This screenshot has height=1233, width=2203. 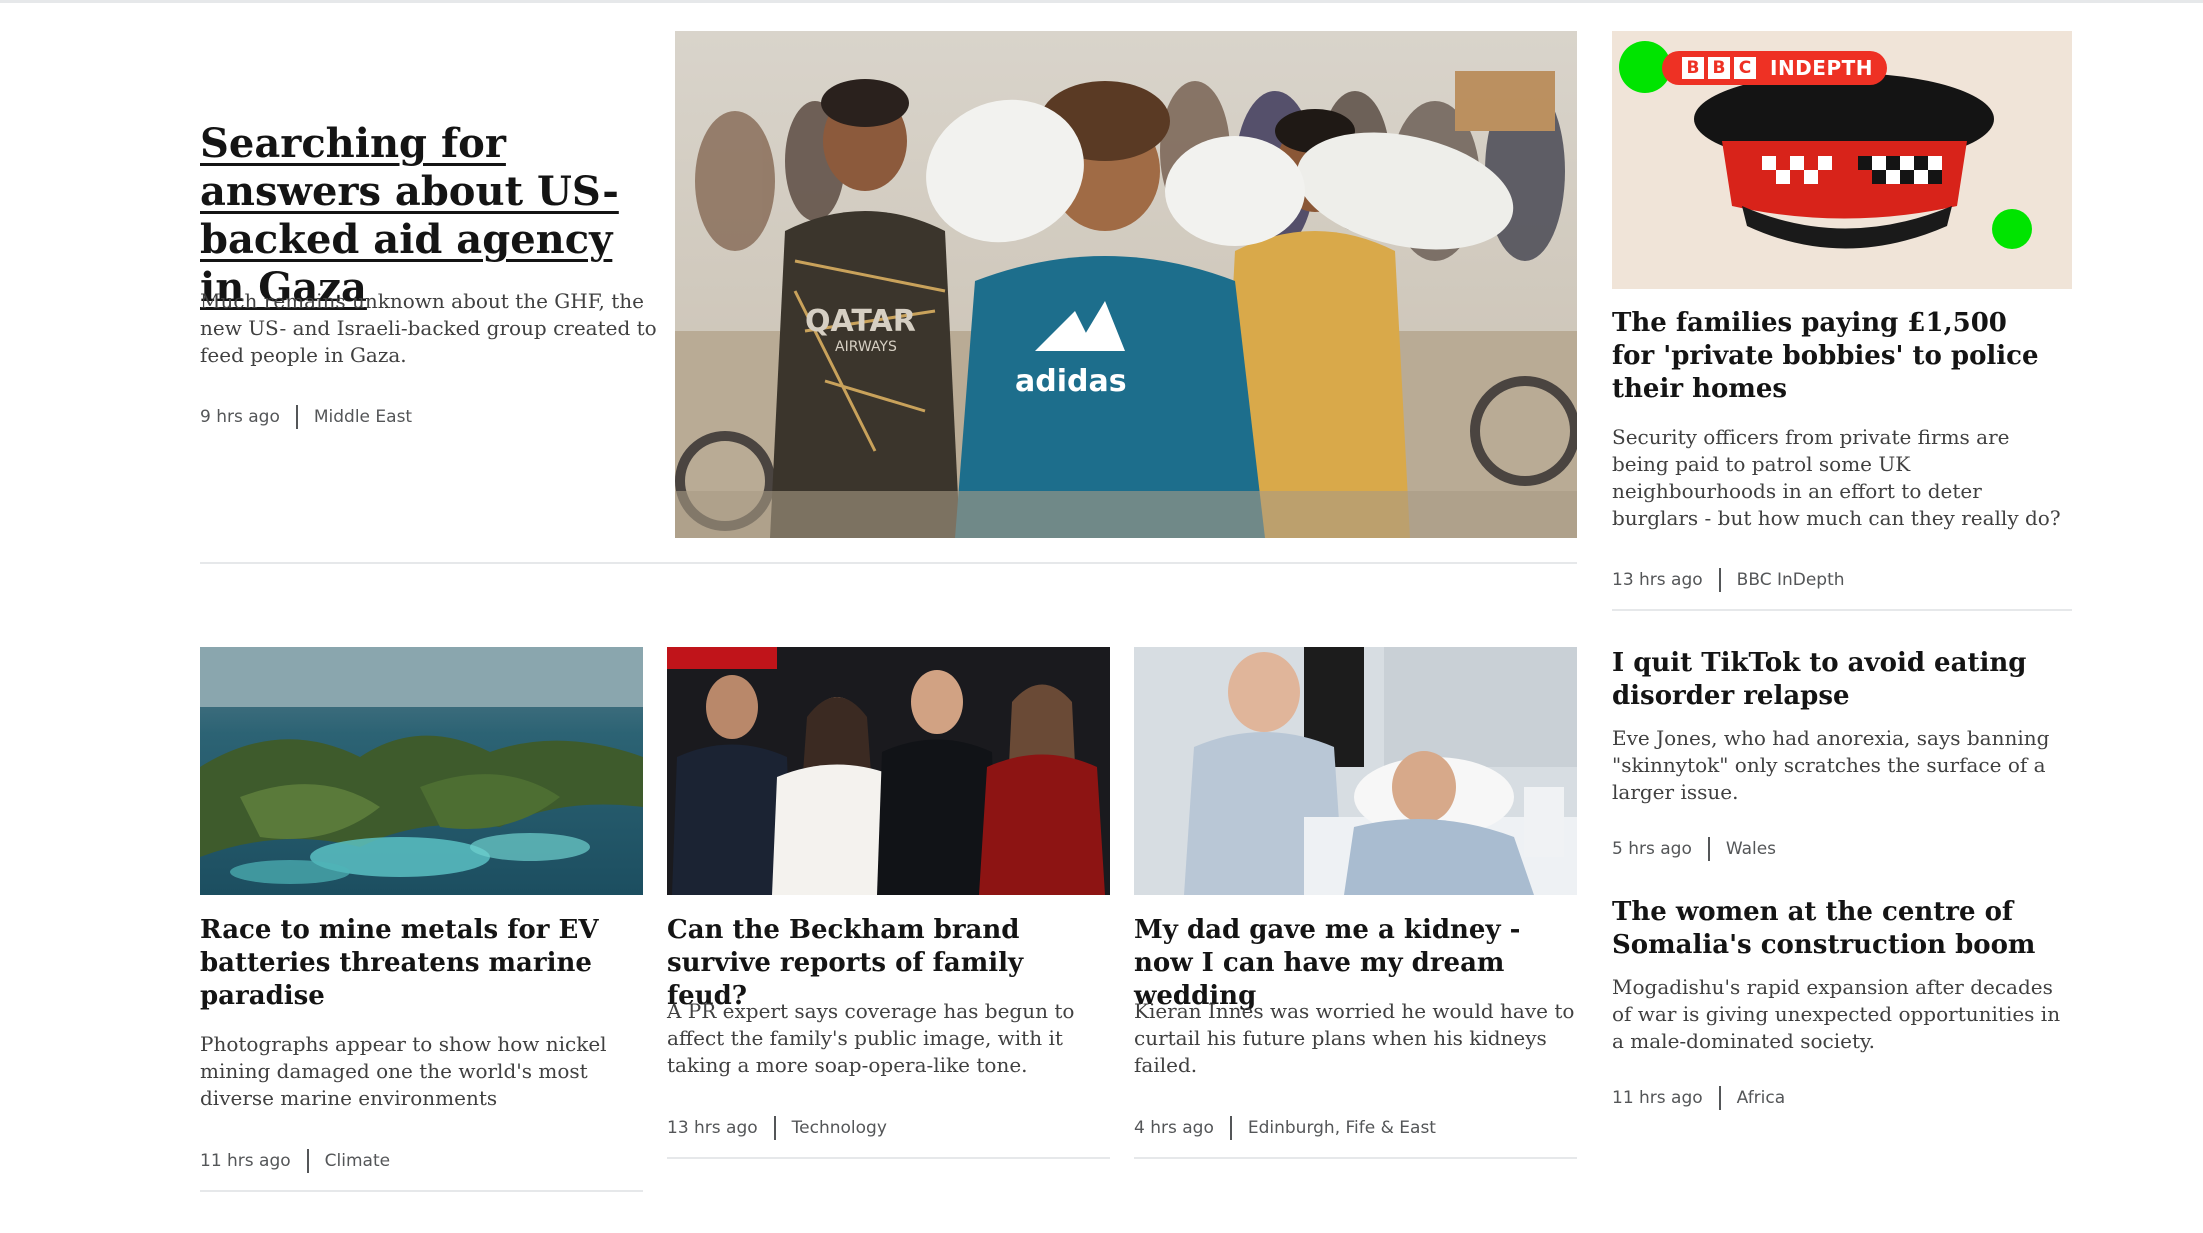 What do you see at coordinates (363, 417) in the screenshot?
I see `lead-story-section-link: Middle East` at bounding box center [363, 417].